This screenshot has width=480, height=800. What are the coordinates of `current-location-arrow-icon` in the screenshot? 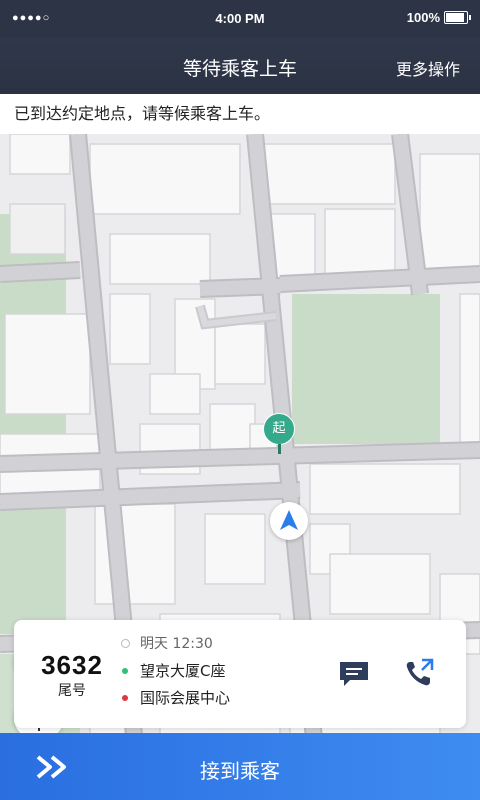 It's located at (289, 521).